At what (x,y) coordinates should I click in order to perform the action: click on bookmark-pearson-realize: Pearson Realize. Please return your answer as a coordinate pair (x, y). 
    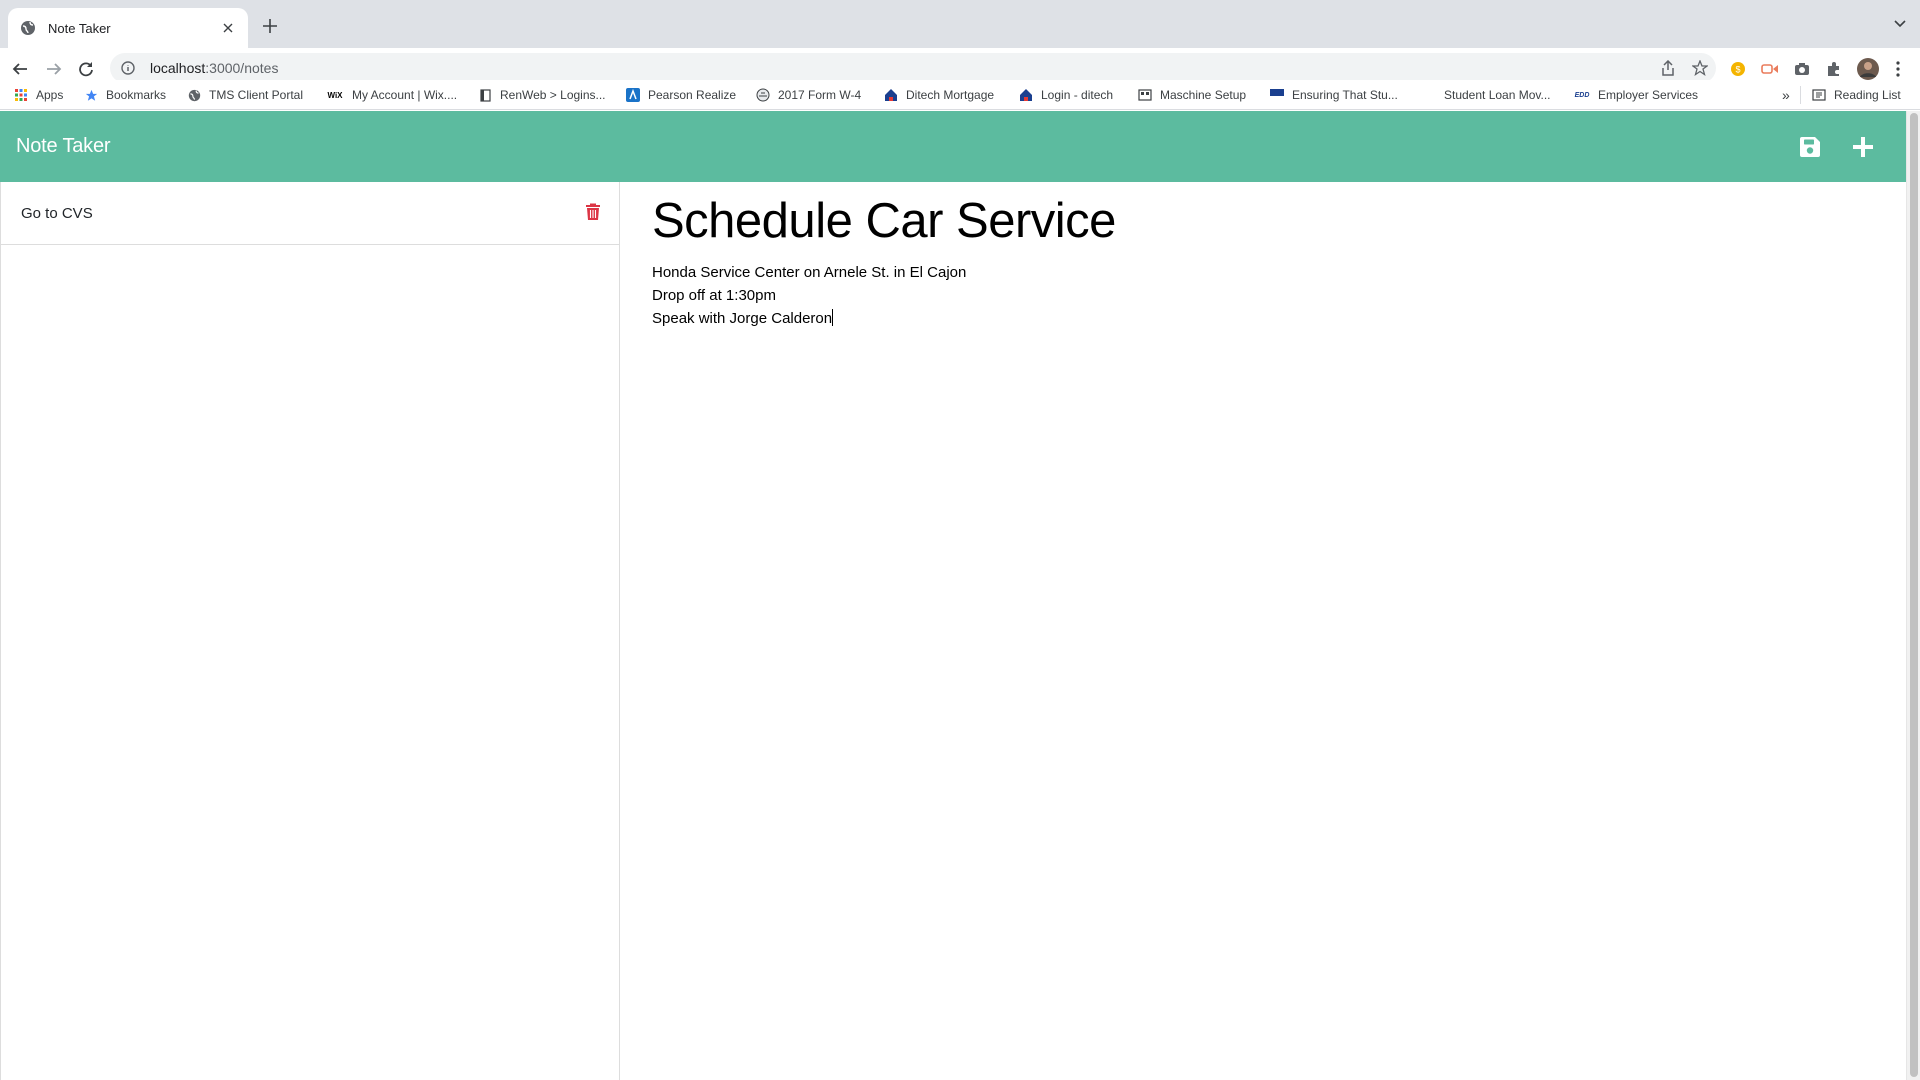
    Looking at the image, I should click on (681, 95).